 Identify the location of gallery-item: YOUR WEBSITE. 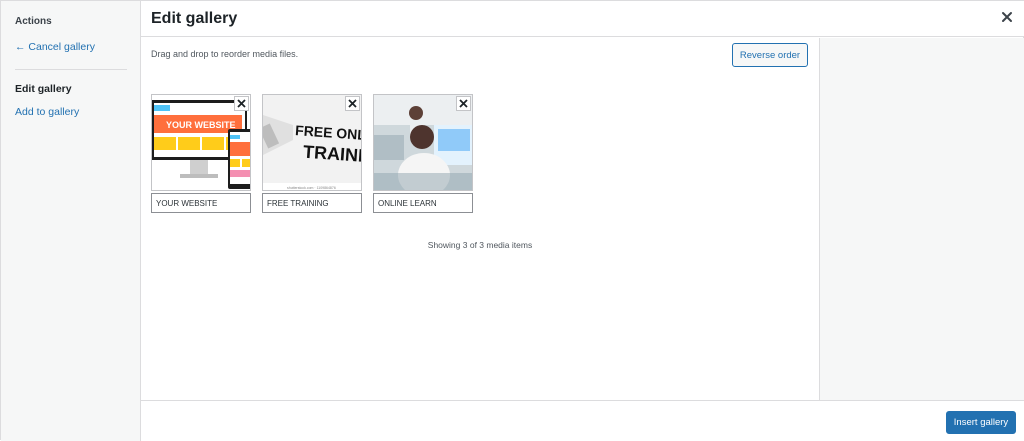
(201, 153).